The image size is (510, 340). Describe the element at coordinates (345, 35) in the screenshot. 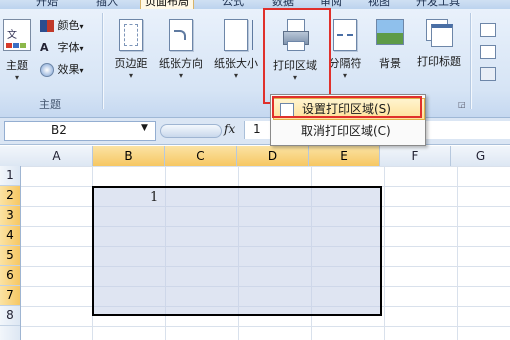

I see `breaks-icon` at that location.